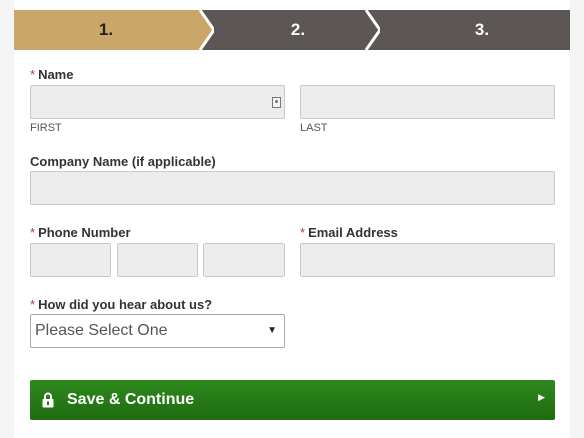  I want to click on first-sublabel: FIRST, so click(46, 128).